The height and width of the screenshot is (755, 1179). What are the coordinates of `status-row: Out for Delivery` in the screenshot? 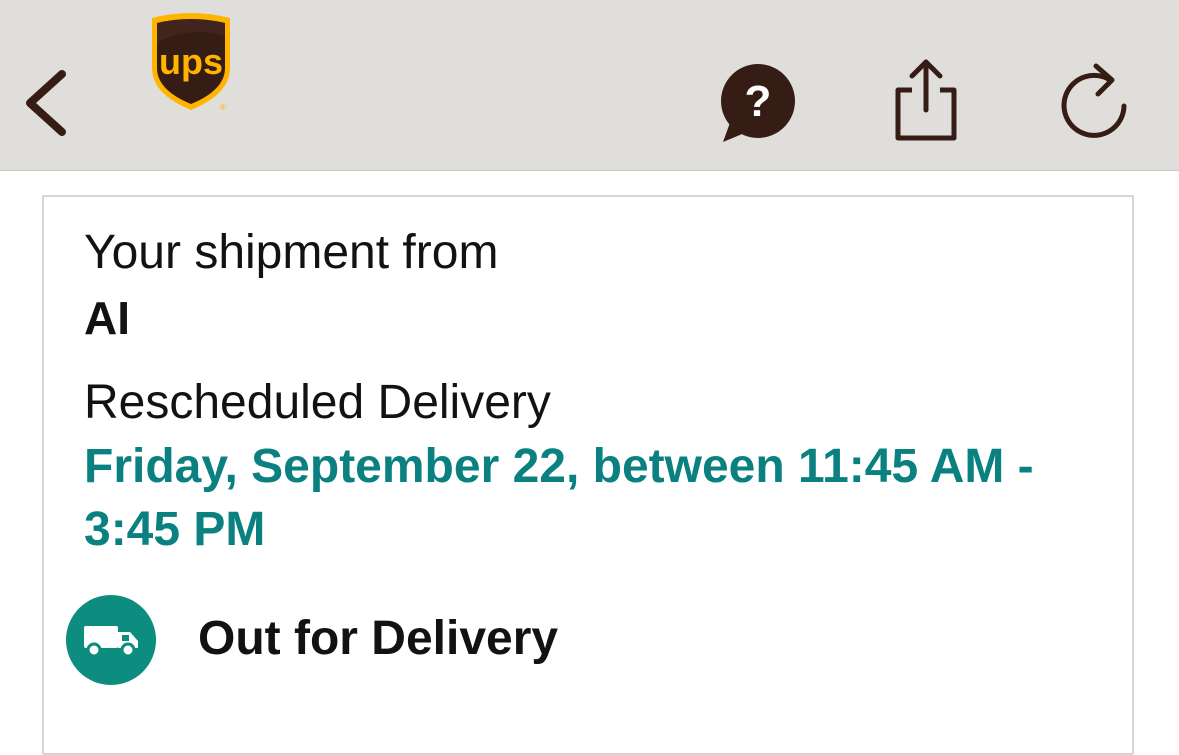 It's located at (416, 641).